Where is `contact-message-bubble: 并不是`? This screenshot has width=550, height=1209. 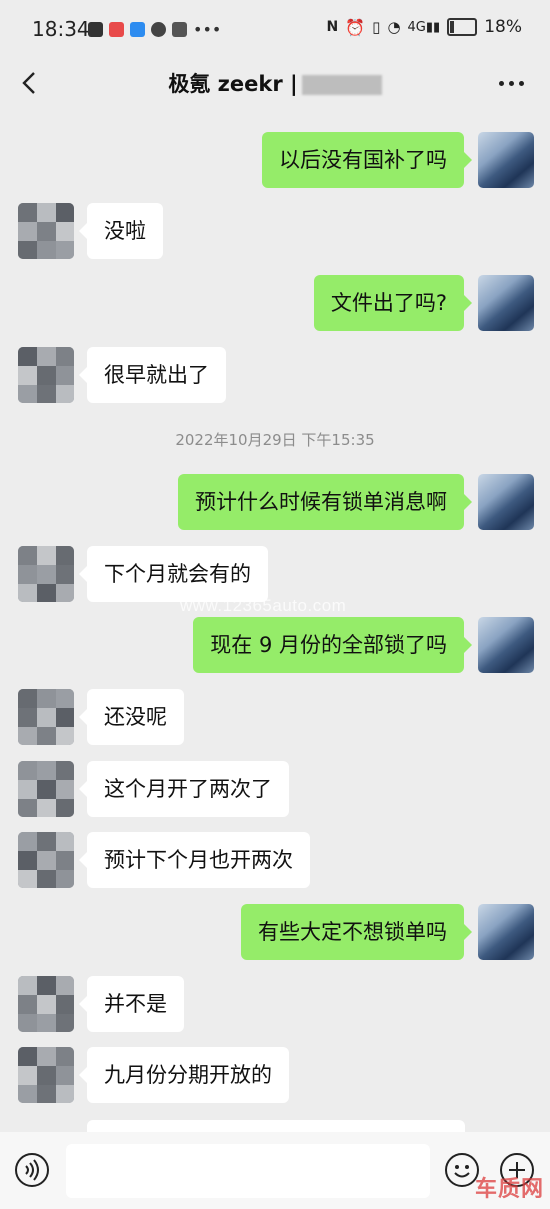 contact-message-bubble: 并不是 is located at coordinates (131, 1004).